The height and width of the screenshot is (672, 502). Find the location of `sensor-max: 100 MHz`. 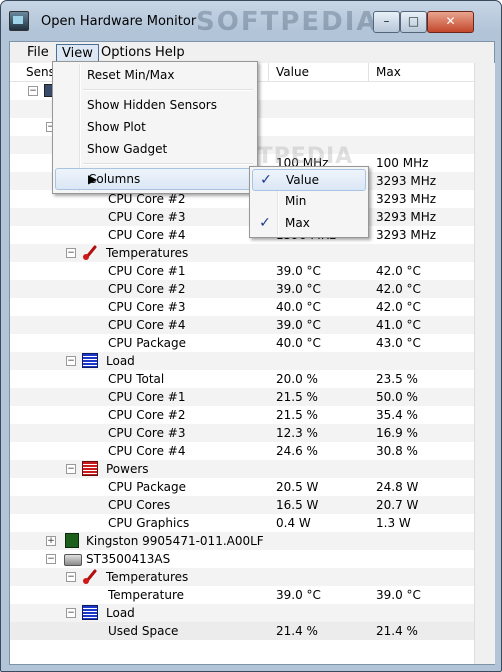

sensor-max: 100 MHz is located at coordinates (402, 163).